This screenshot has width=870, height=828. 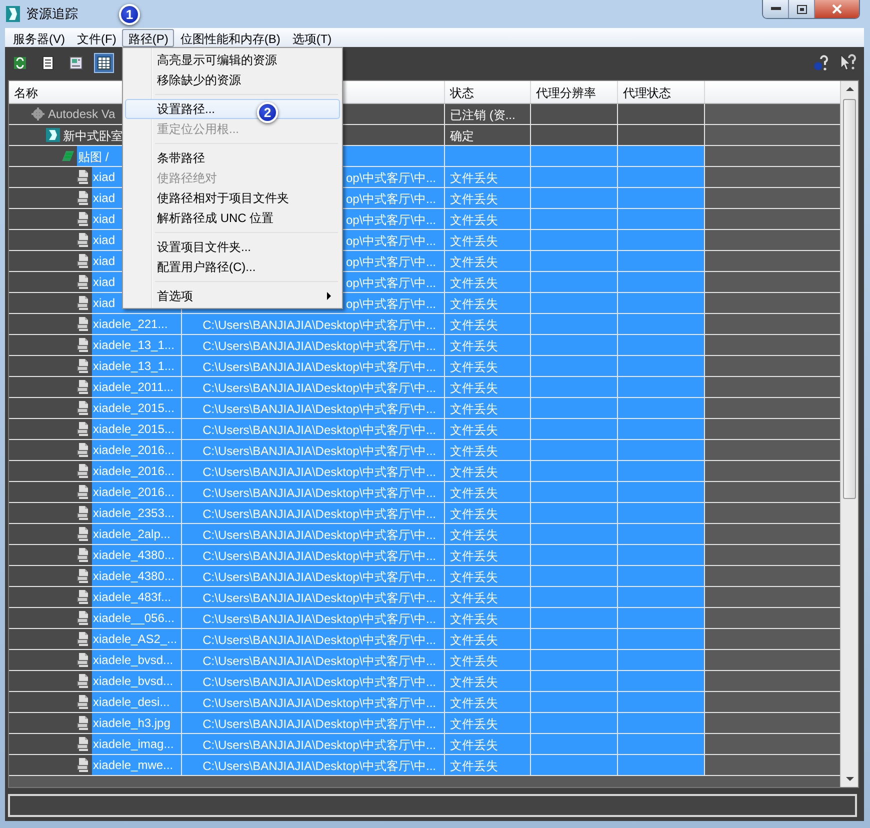 What do you see at coordinates (52, 14) in the screenshot?
I see `window-title: 资源追踪` at bounding box center [52, 14].